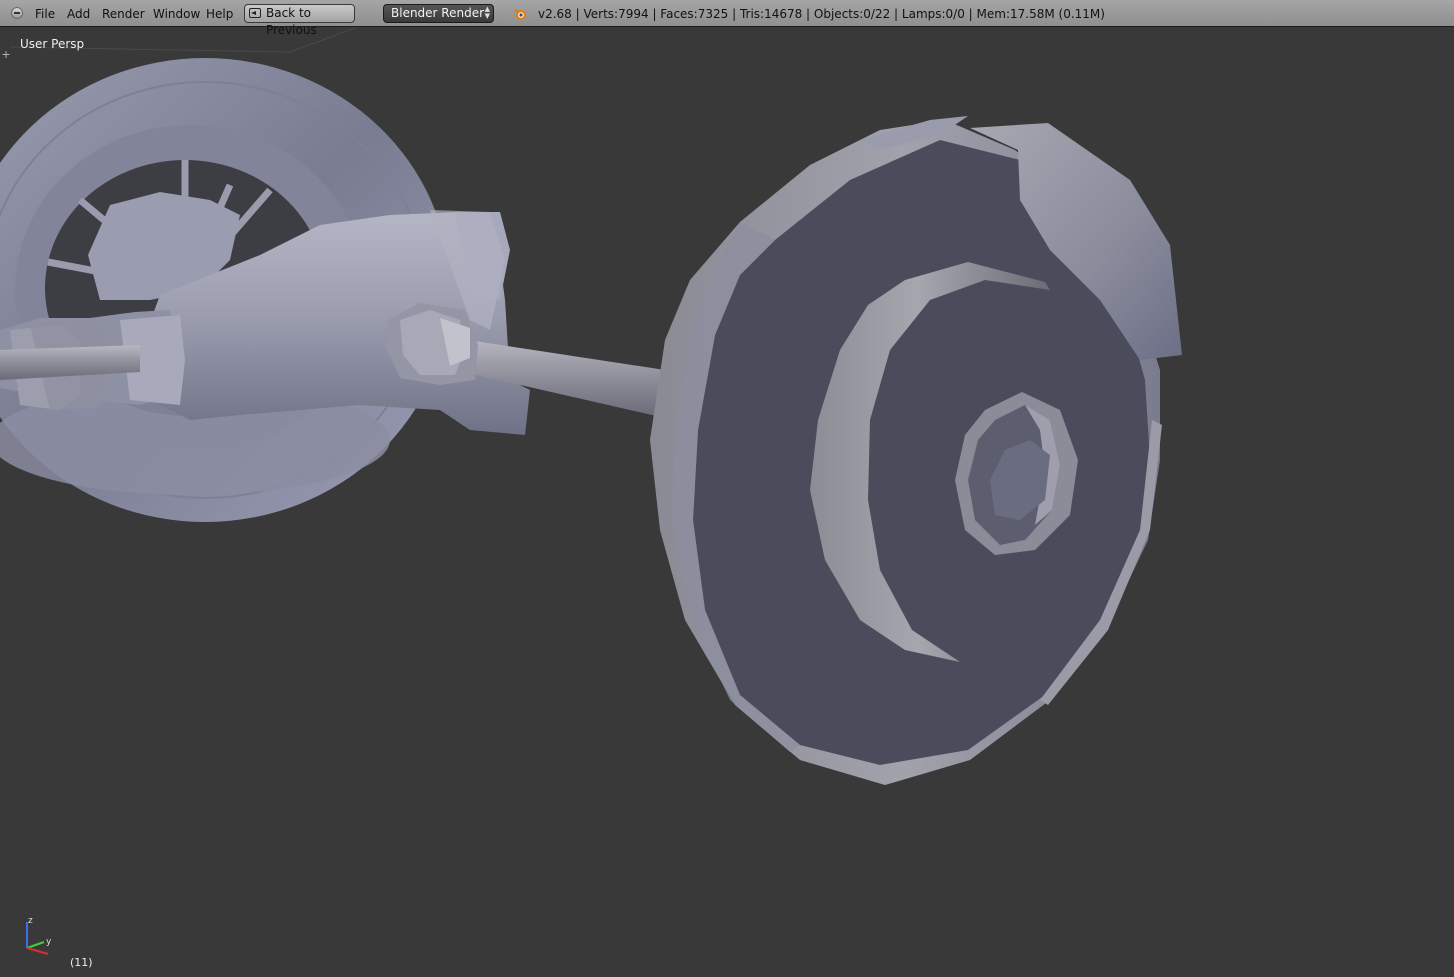  I want to click on blender-logo-icon, so click(519, 14).